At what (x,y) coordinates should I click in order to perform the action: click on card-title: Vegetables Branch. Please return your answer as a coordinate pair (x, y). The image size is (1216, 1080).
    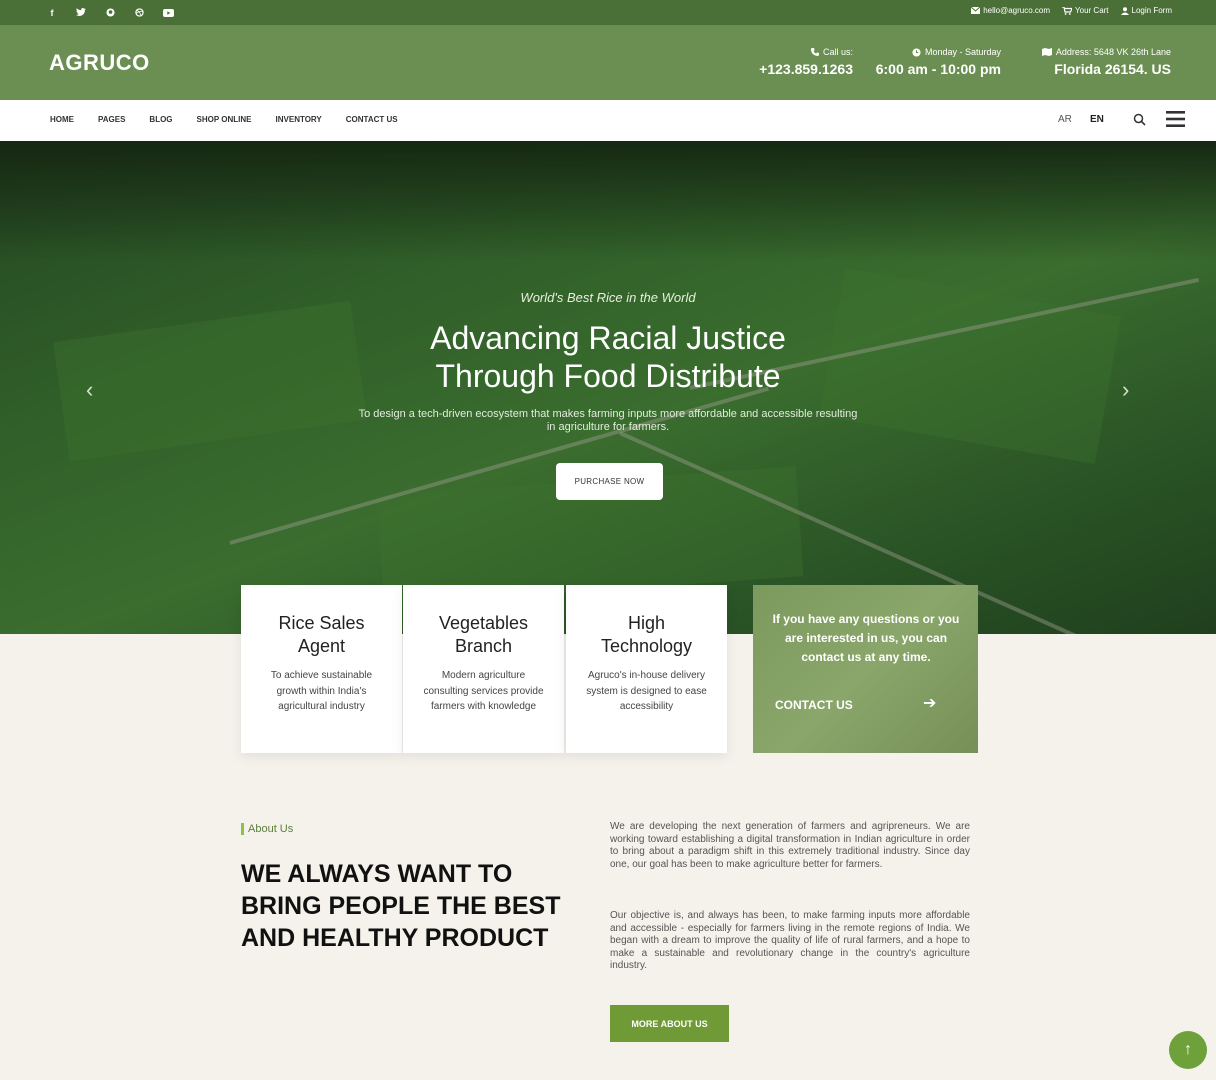
    Looking at the image, I should click on (483, 634).